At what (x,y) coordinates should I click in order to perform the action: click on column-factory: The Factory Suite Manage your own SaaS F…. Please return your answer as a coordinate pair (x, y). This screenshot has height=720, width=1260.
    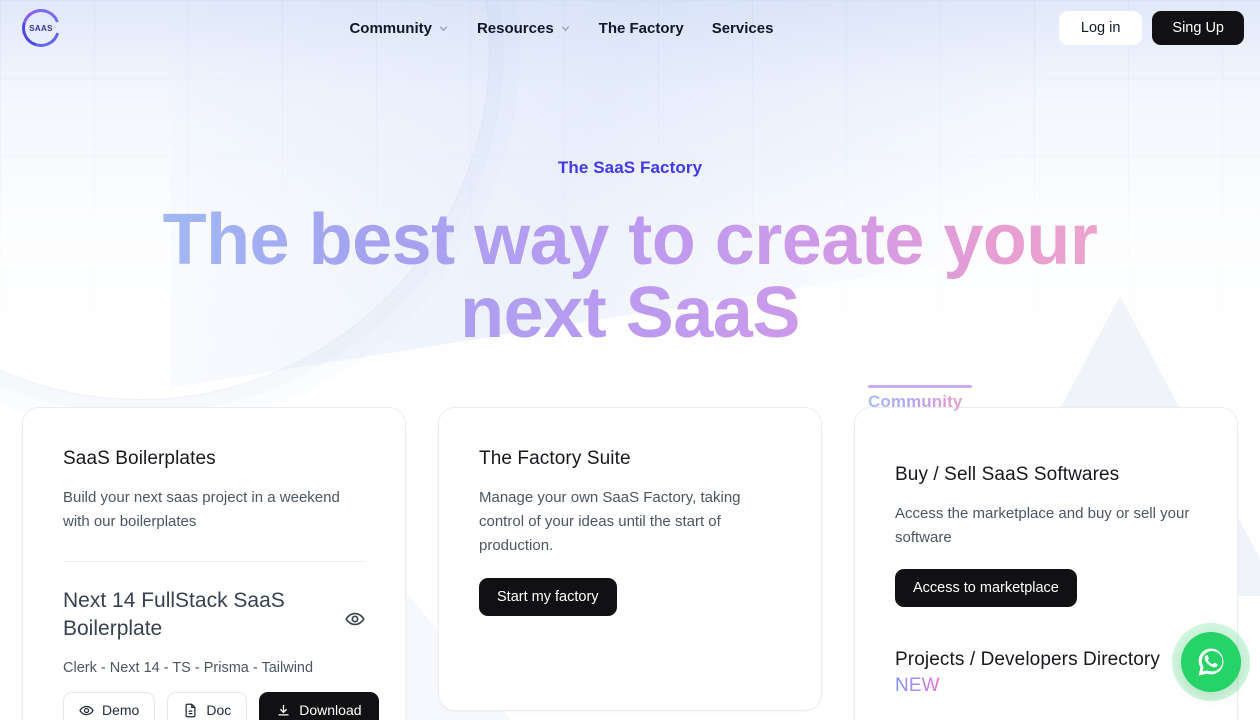
    Looking at the image, I should click on (630, 563).